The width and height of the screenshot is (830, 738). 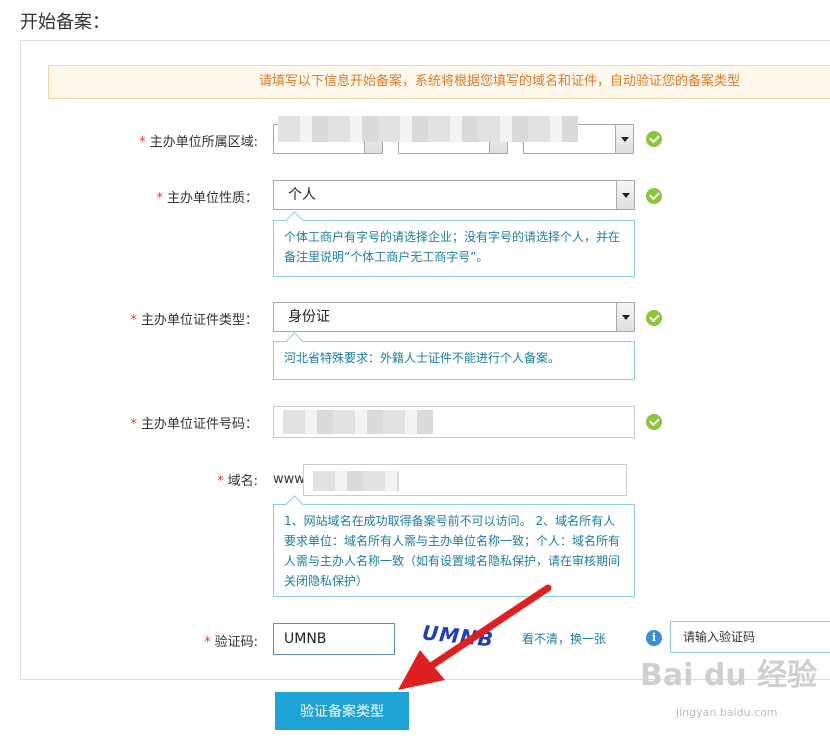 What do you see at coordinates (65, 22) in the screenshot?
I see `page-title: 开始备案：` at bounding box center [65, 22].